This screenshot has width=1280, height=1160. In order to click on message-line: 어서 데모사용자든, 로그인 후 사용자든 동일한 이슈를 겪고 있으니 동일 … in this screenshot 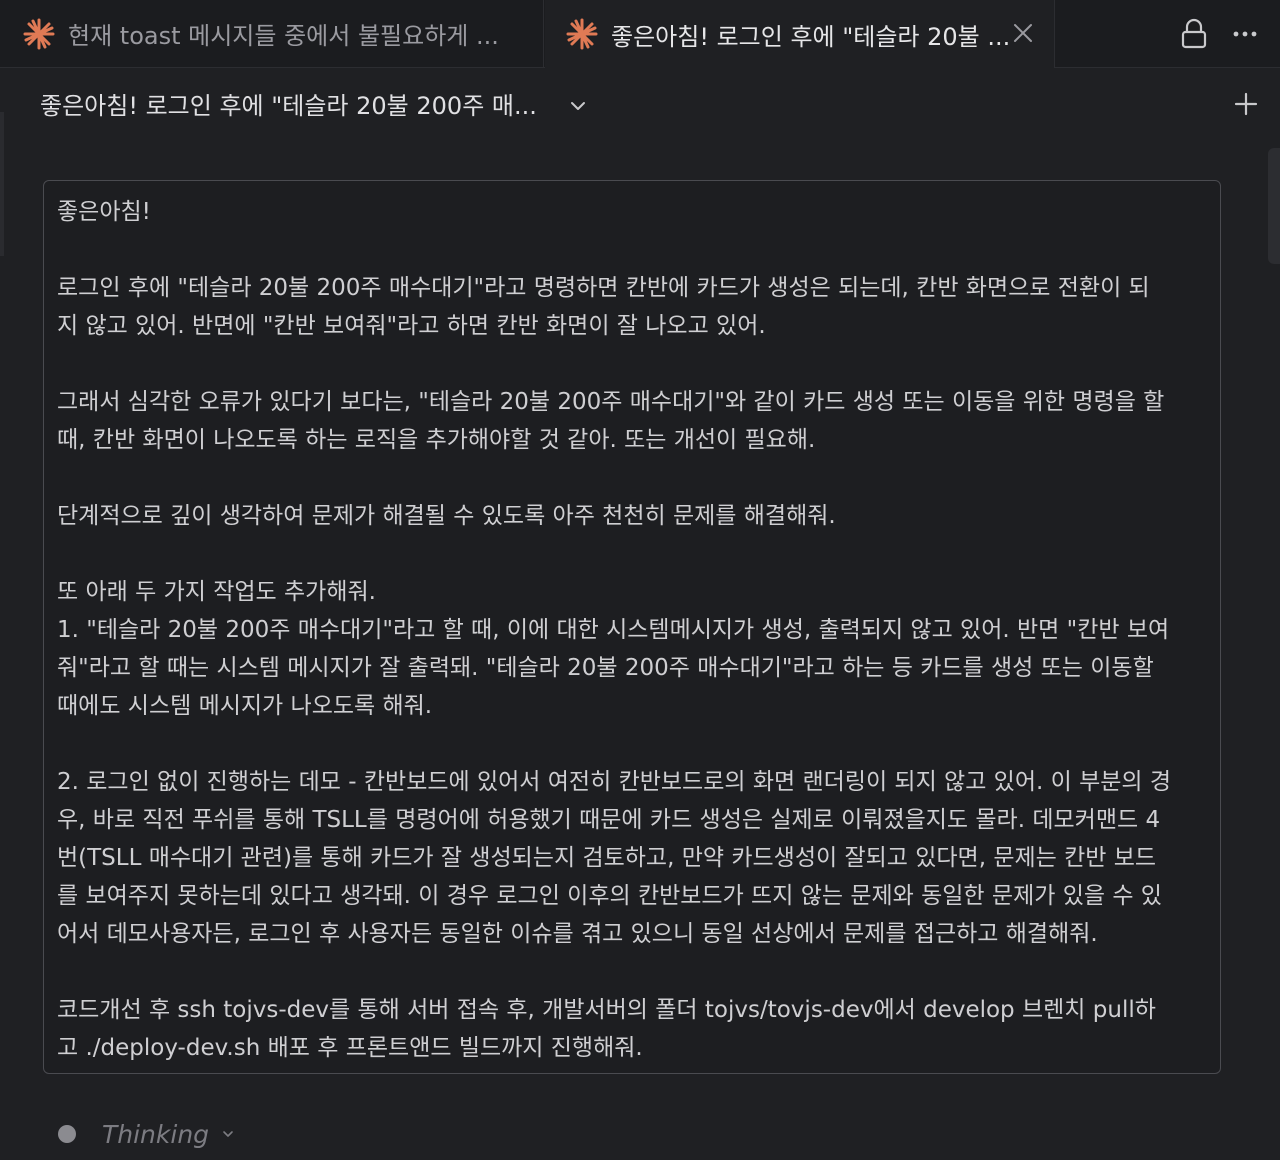, I will do `click(577, 934)`.